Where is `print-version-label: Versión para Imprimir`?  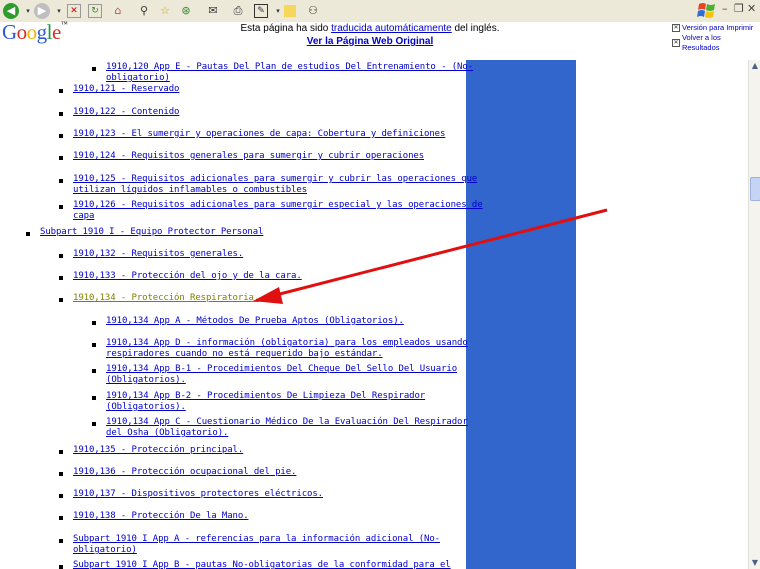 print-version-label: Versión para Imprimir is located at coordinates (718, 27).